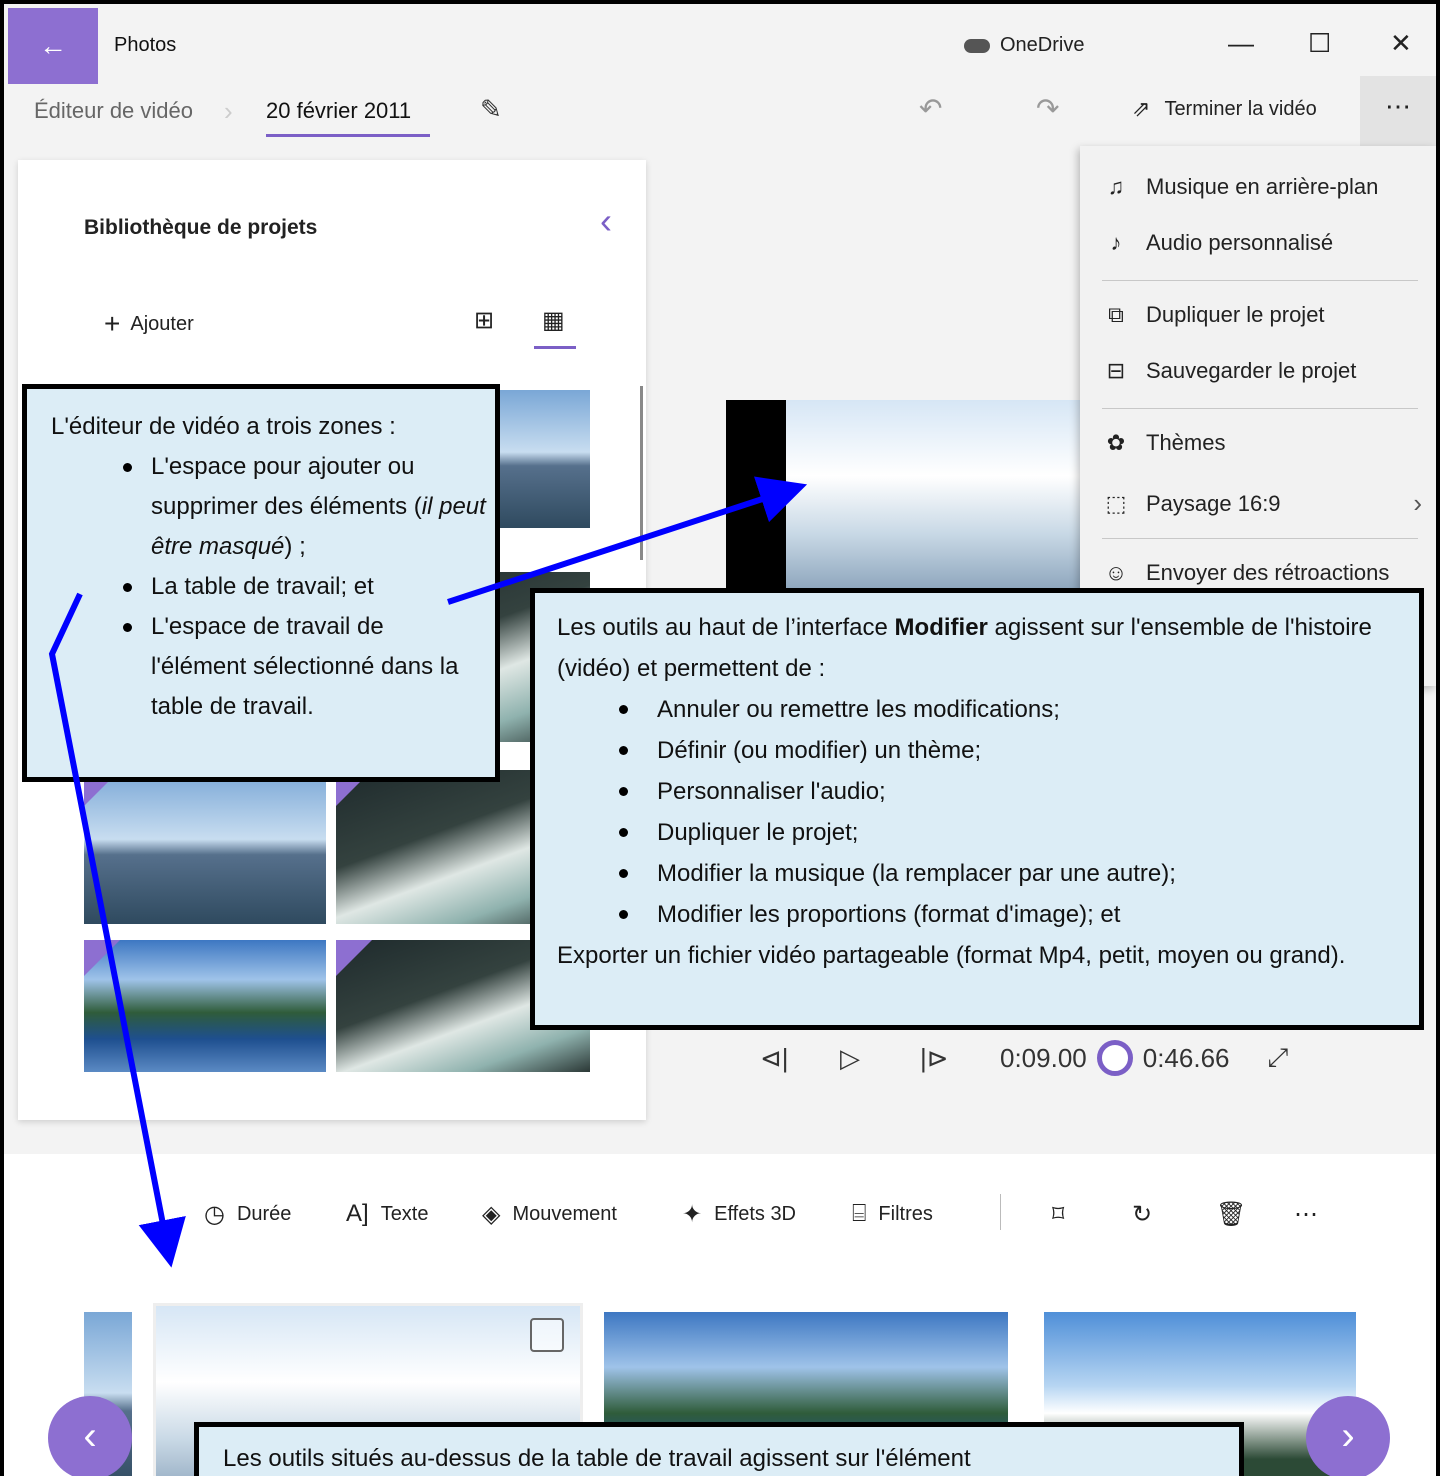  I want to click on undo-icon: ↶, so click(930, 108).